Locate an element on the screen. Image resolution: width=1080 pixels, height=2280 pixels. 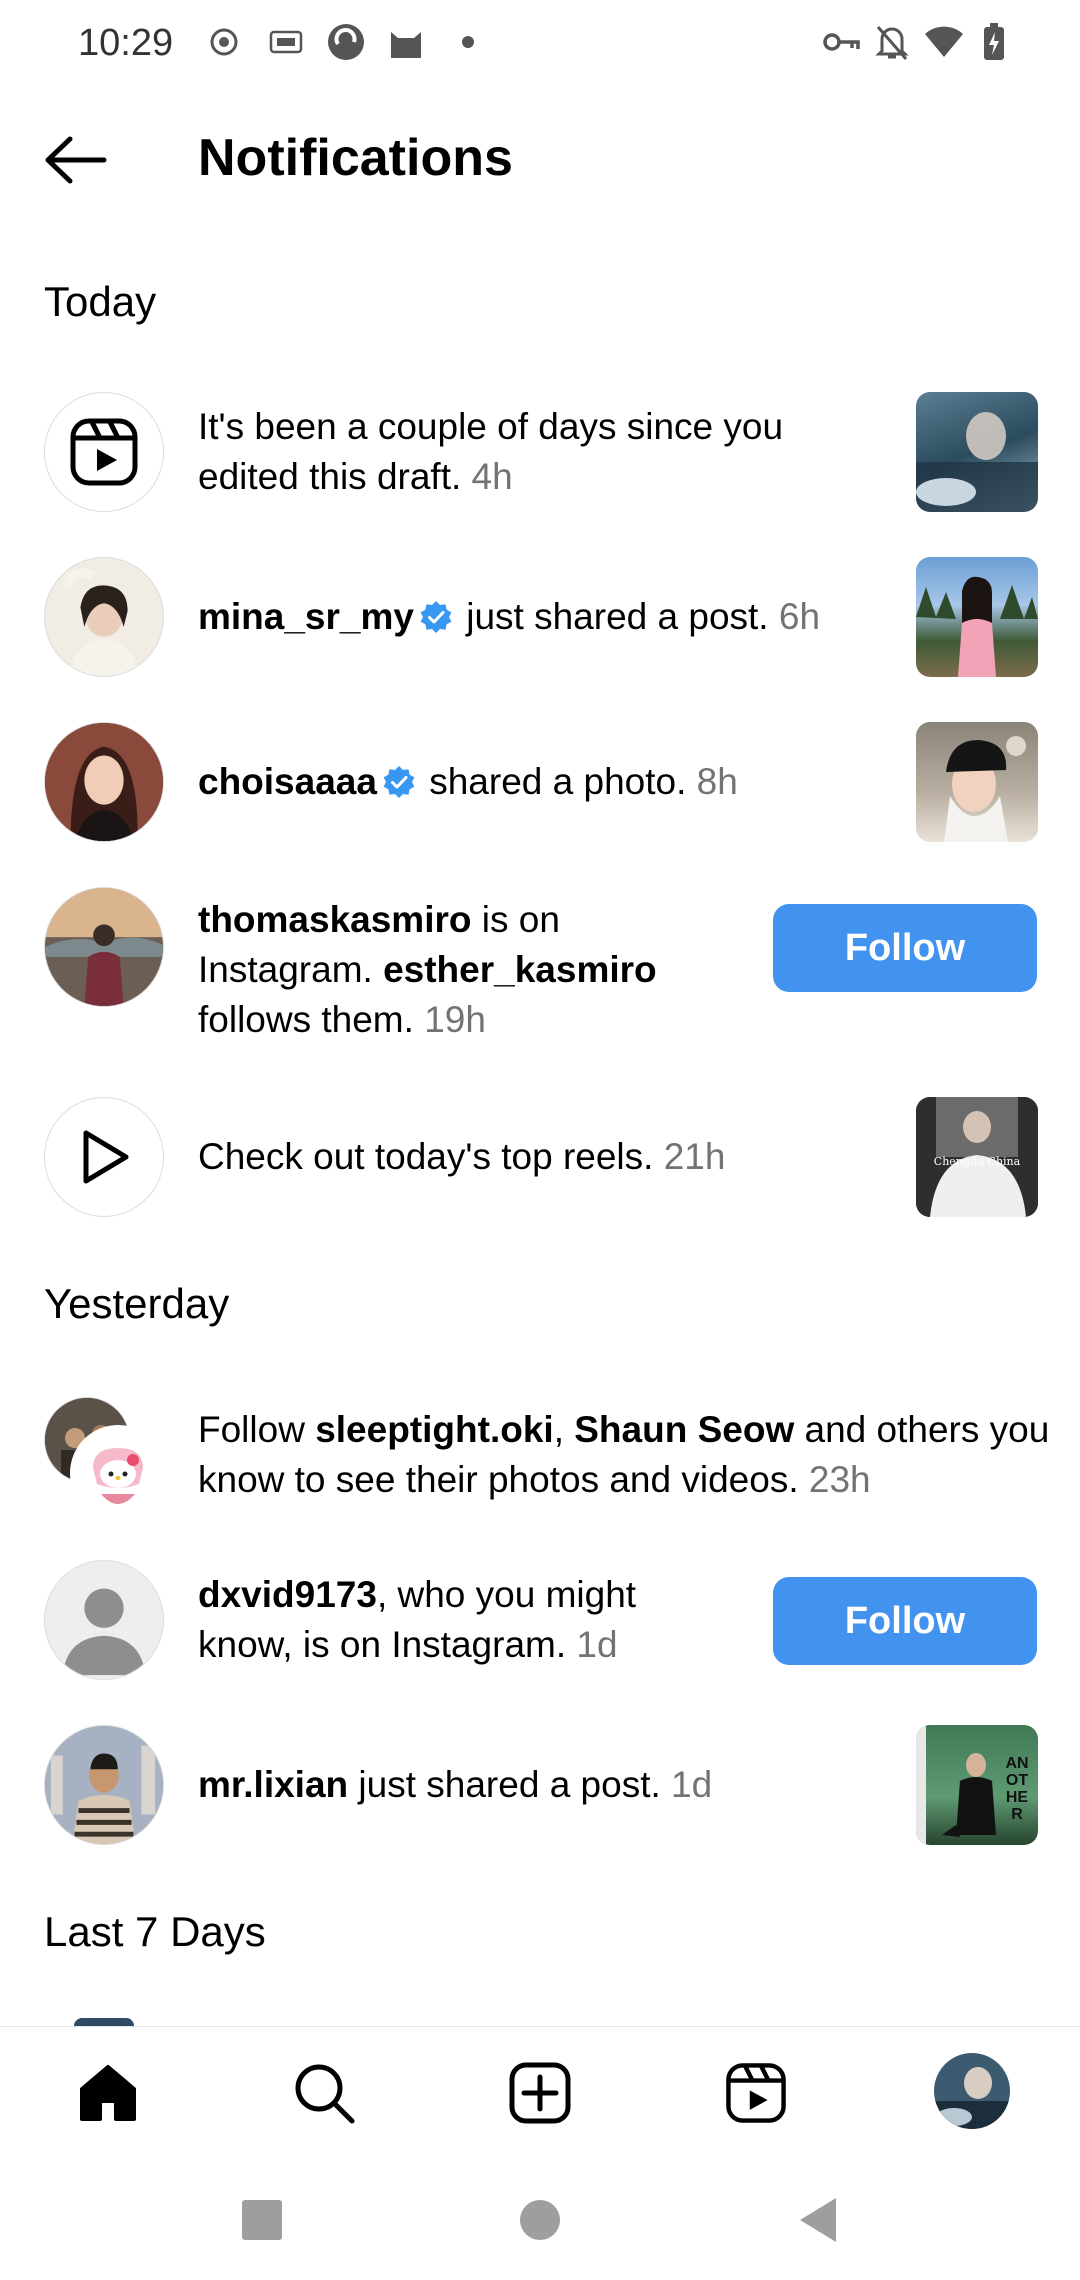
reels-draft-avatar is located at coordinates (104, 452).